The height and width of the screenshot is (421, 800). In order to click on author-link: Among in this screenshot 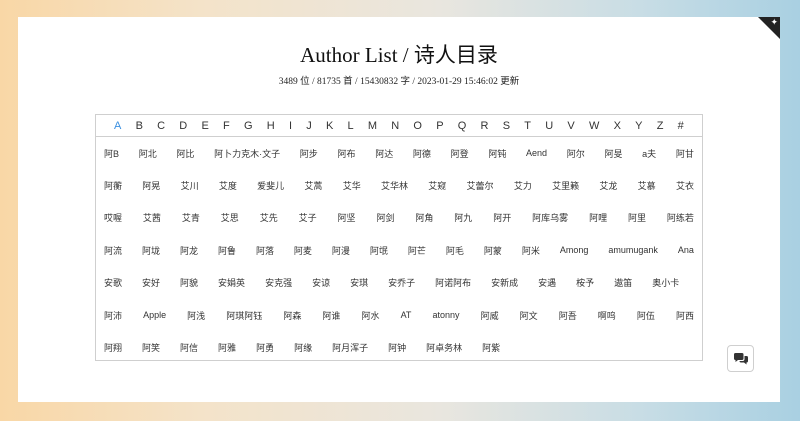, I will do `click(574, 250)`.